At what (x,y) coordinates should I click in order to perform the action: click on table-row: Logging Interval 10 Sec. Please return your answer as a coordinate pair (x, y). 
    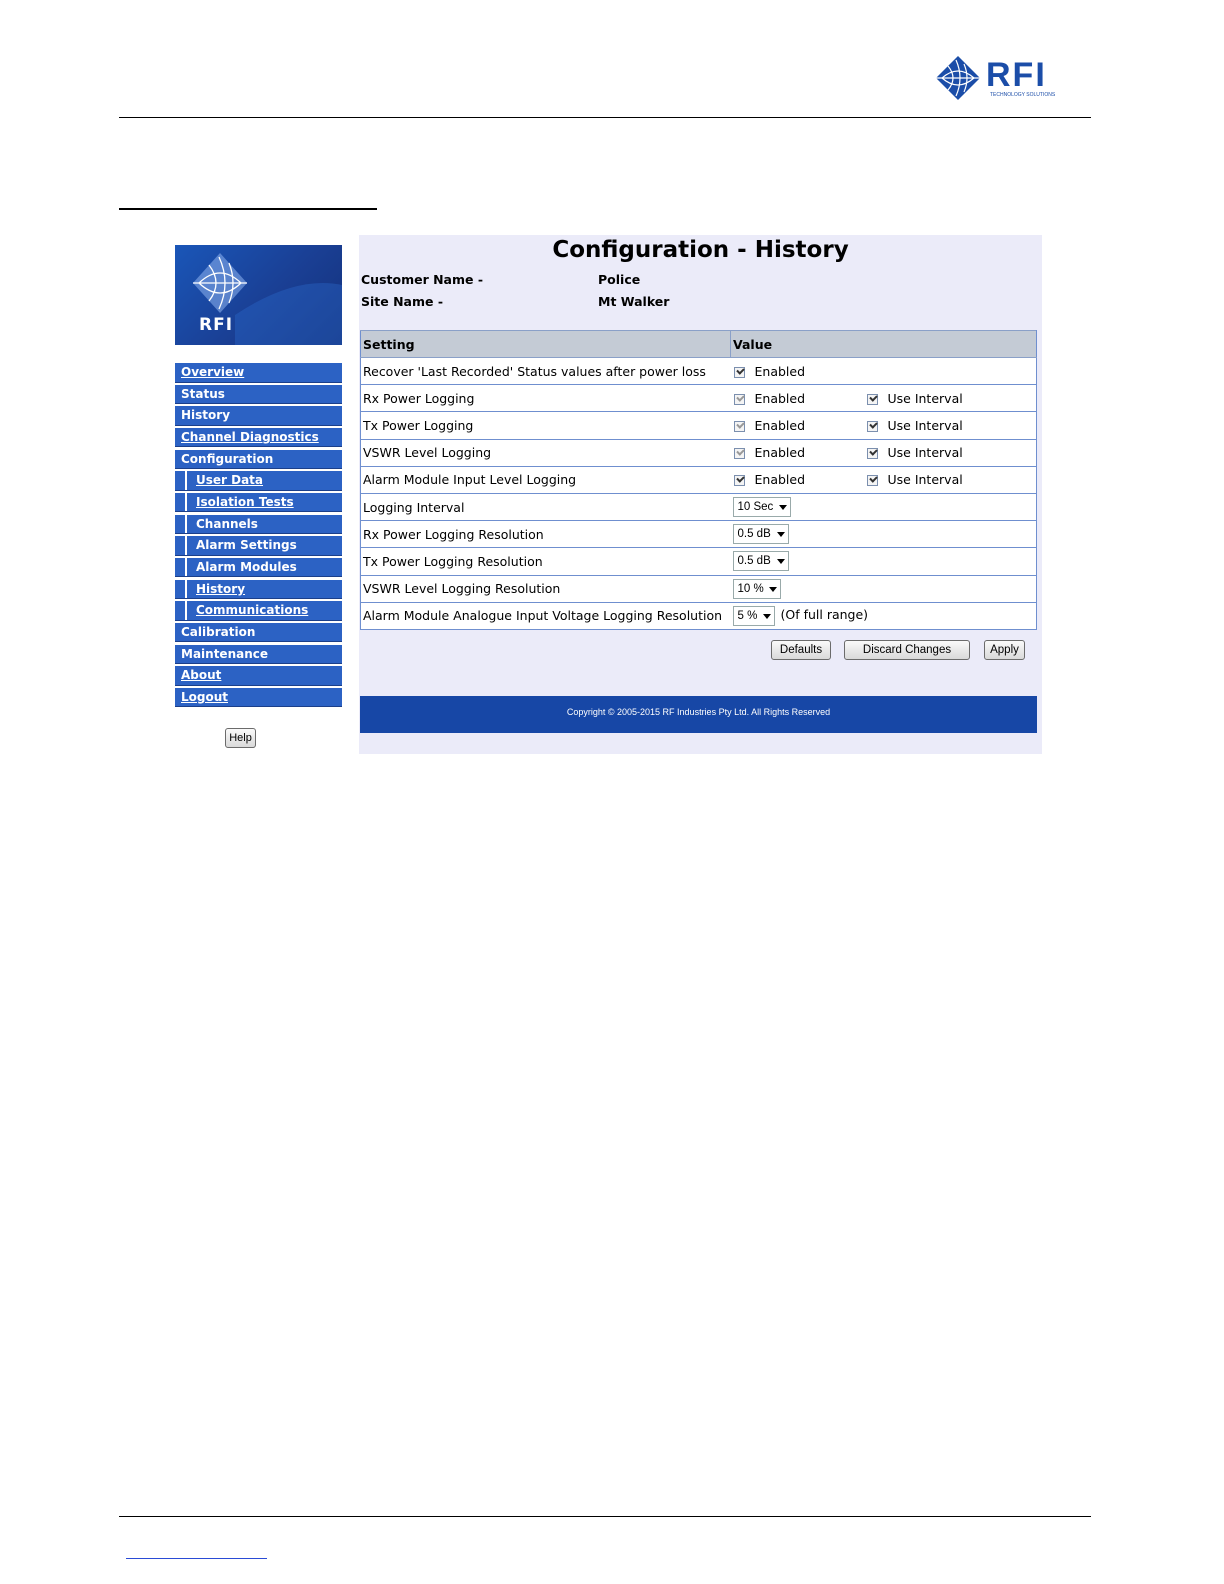
    Looking at the image, I should click on (698, 507).